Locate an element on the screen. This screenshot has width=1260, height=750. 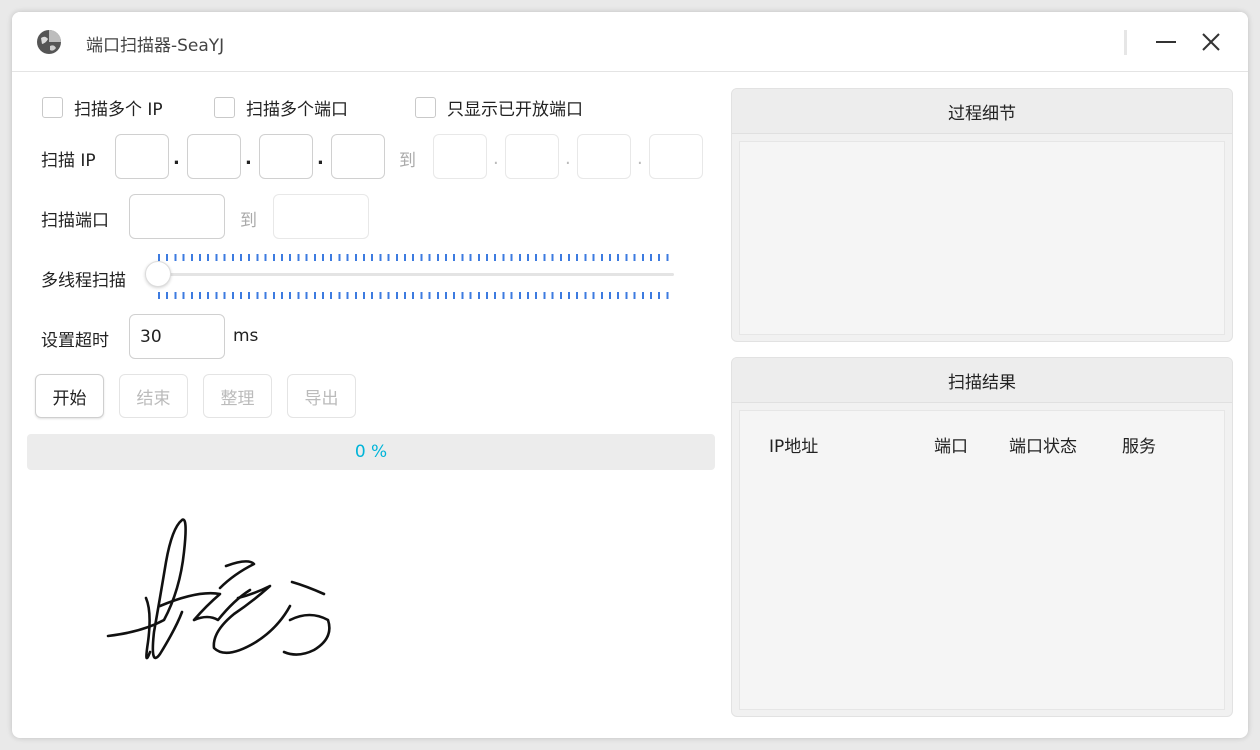
timeout-input is located at coordinates (177, 336).